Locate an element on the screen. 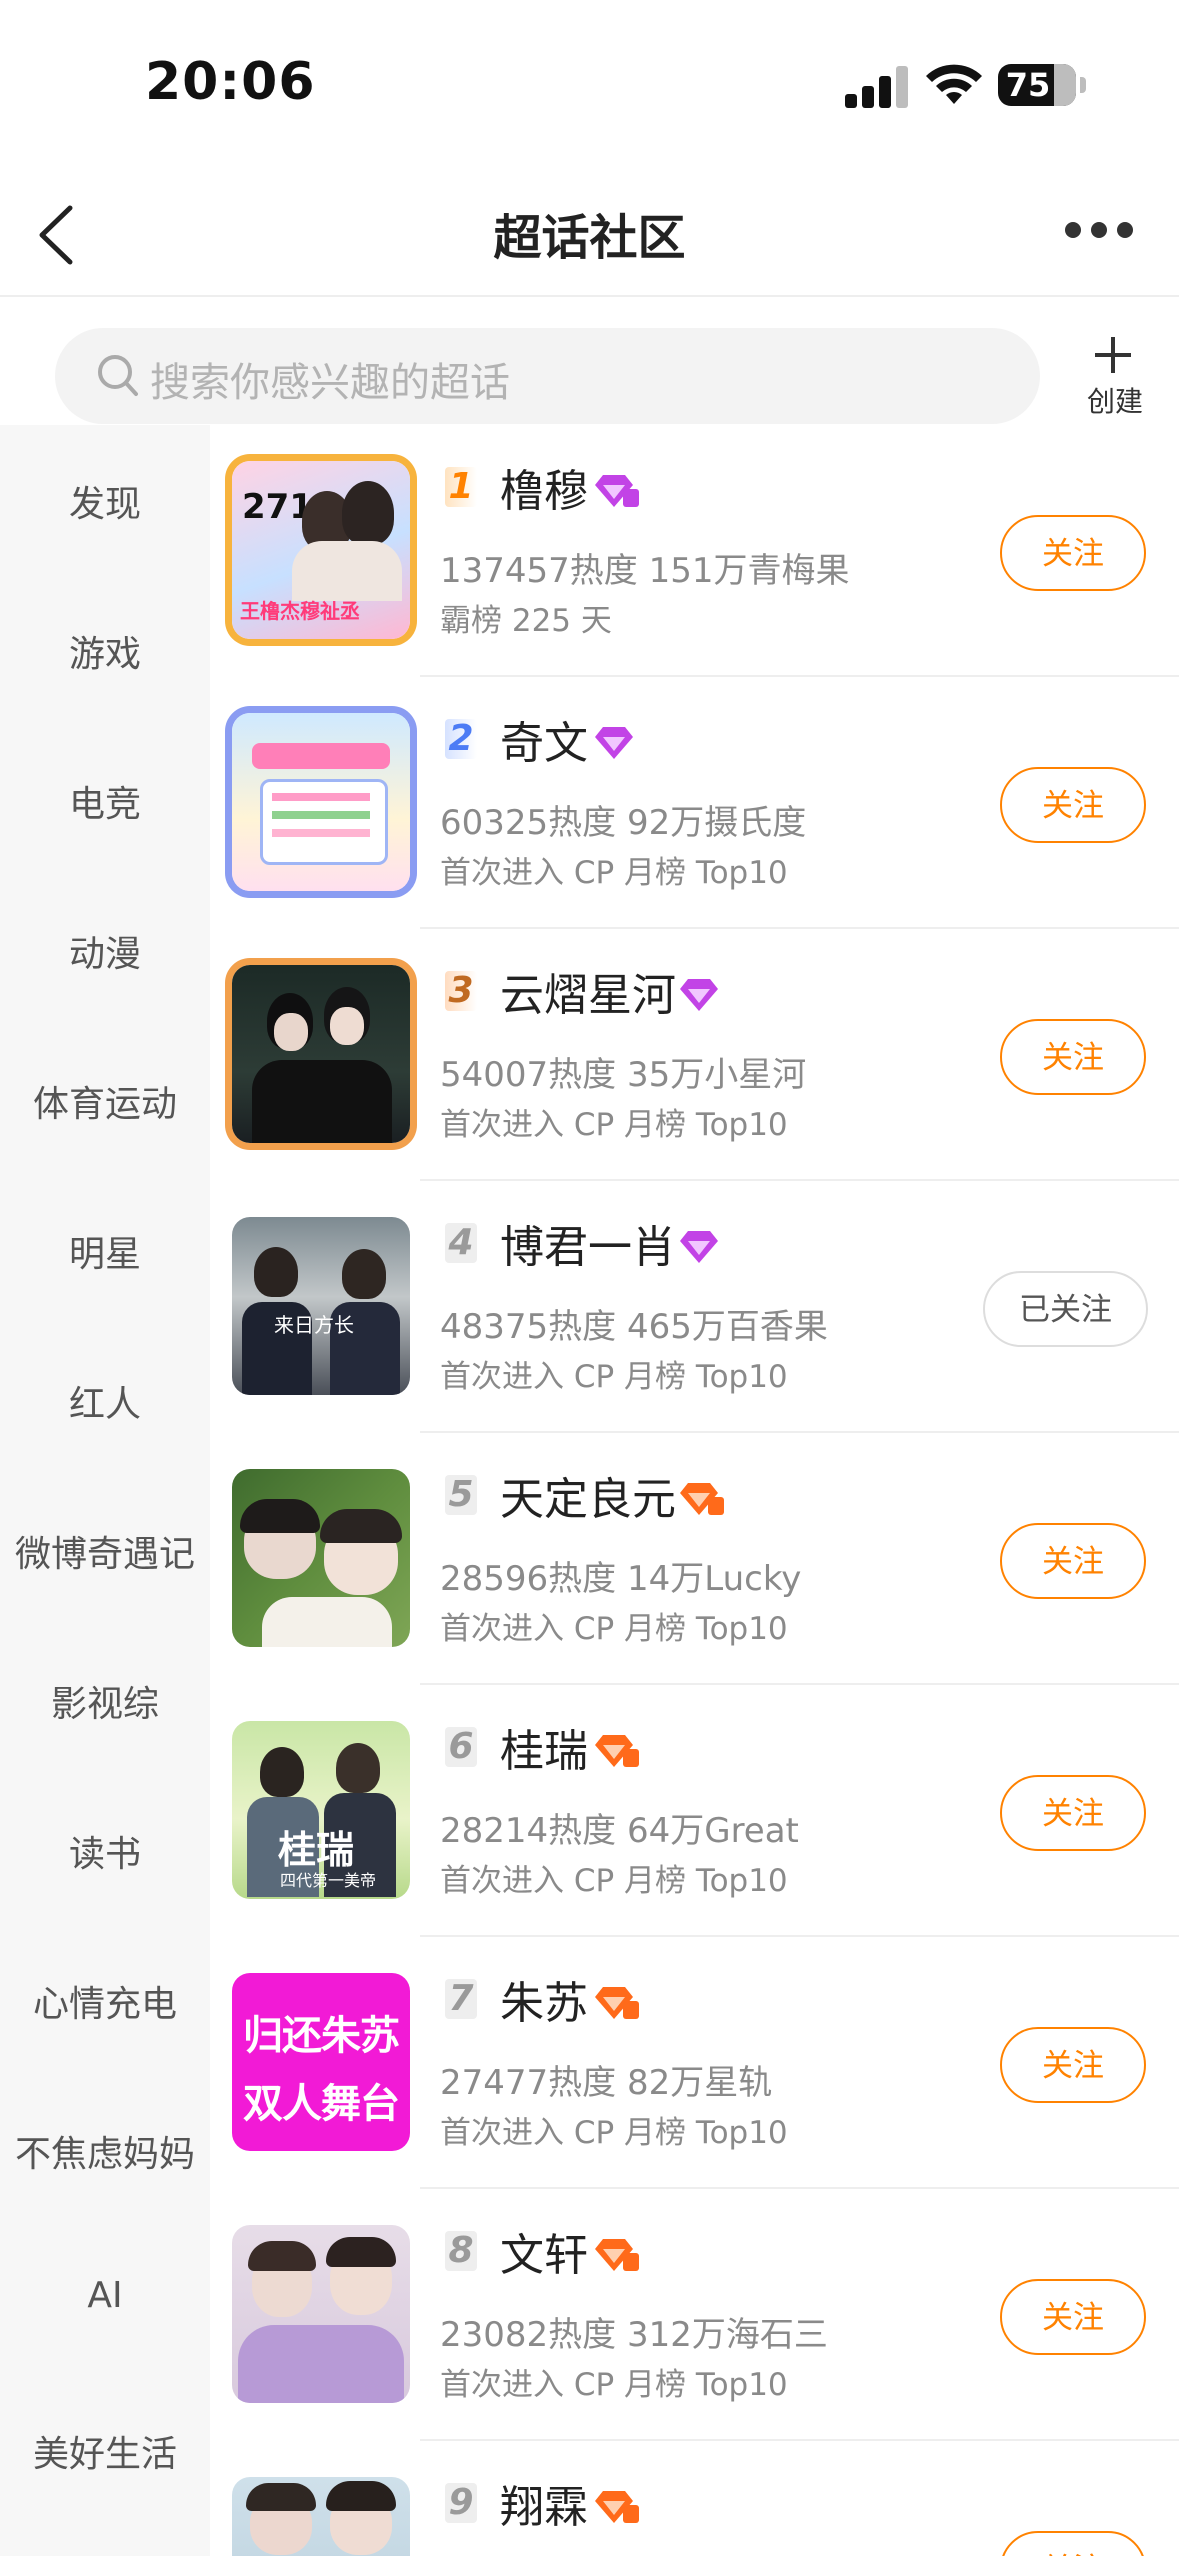  battery-icon: 75 is located at coordinates (1037, 85).